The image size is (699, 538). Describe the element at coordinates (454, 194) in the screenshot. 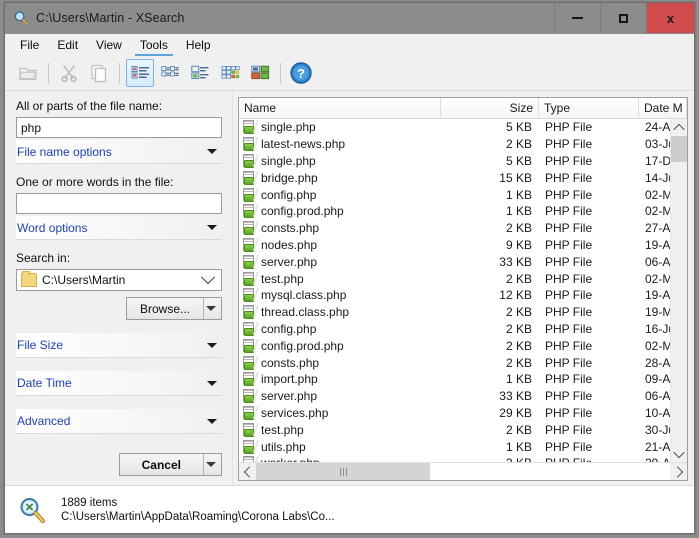

I see `table-row: config.php 1 KB PHP File 02-May` at that location.